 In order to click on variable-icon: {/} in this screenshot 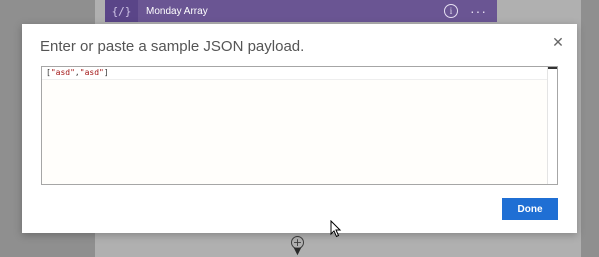, I will do `click(121, 11)`.